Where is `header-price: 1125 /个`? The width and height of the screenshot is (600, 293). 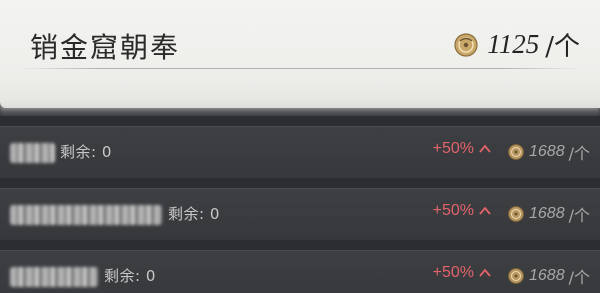 header-price: 1125 /个 is located at coordinates (516, 44).